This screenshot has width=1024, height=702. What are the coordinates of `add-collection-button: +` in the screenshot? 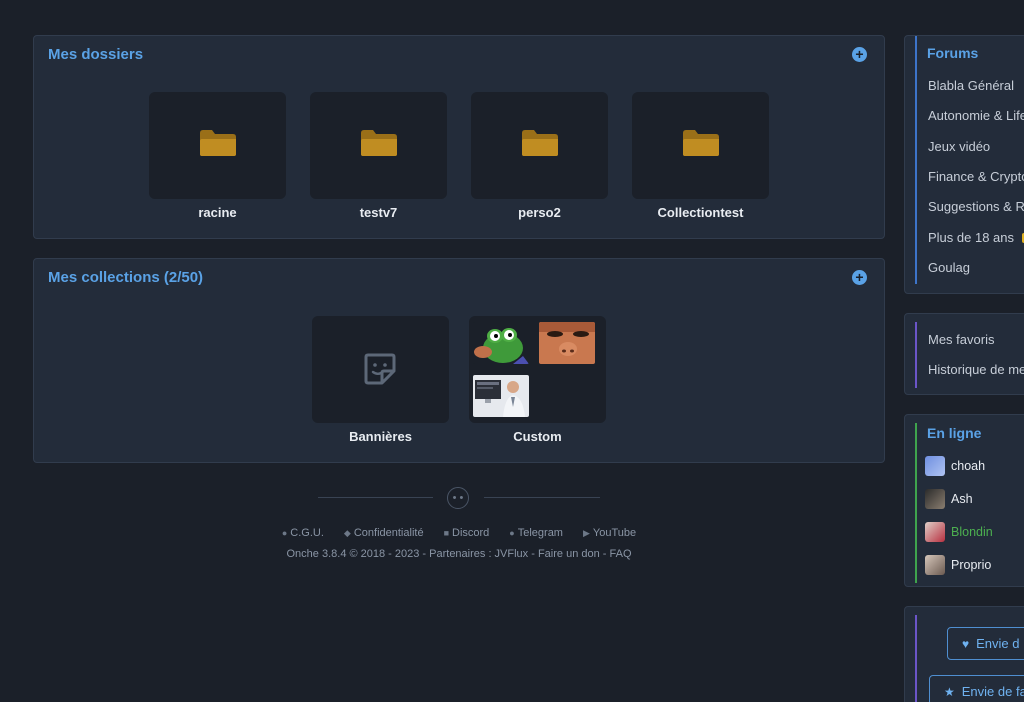 It's located at (859, 277).